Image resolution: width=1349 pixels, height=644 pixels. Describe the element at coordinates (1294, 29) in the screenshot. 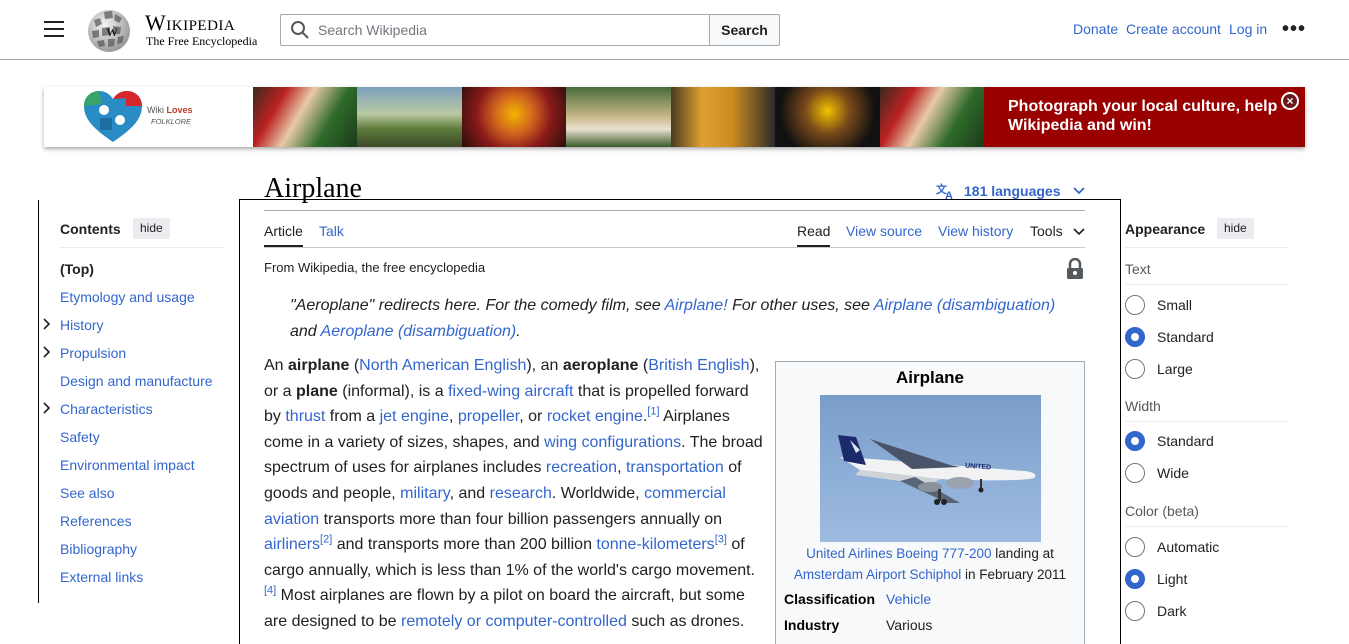

I see `more-options-icon: •••` at that location.